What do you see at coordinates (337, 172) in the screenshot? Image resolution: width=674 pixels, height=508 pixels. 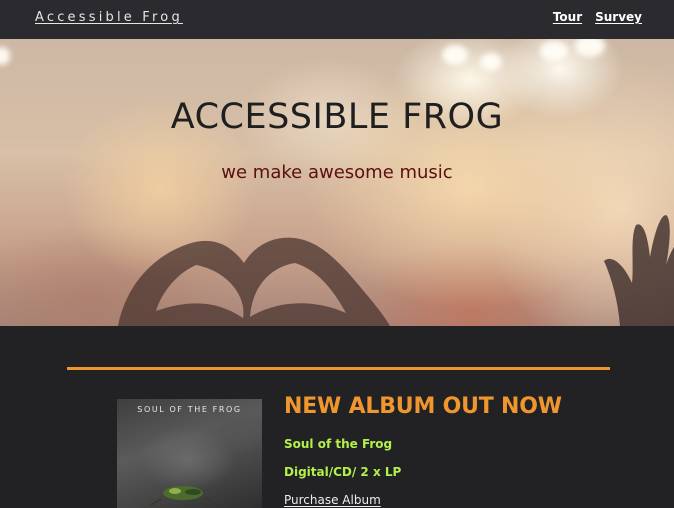 I see `hero-subtitle: we make awesome music` at bounding box center [337, 172].